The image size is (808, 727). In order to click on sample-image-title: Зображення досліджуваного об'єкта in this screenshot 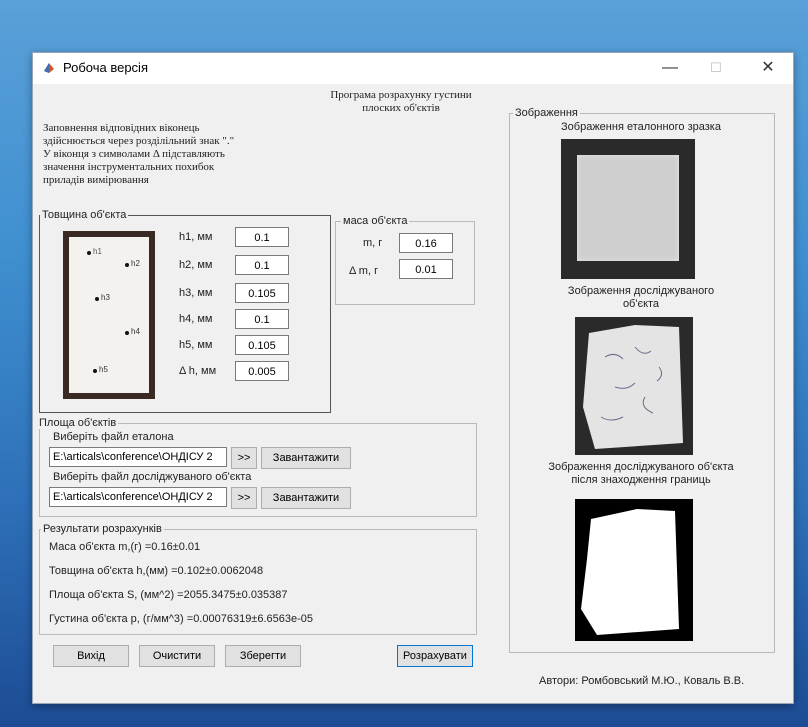, I will do `click(641, 298)`.